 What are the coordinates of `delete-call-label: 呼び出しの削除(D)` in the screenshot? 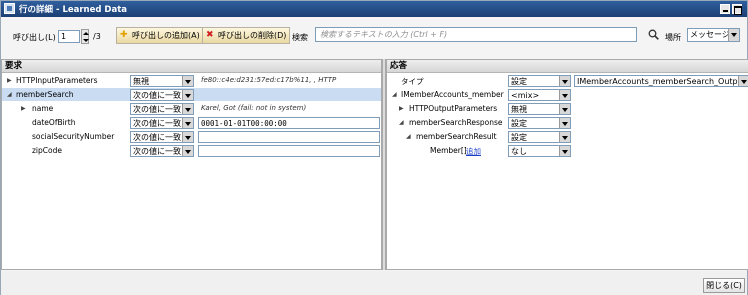 It's located at (252, 35).